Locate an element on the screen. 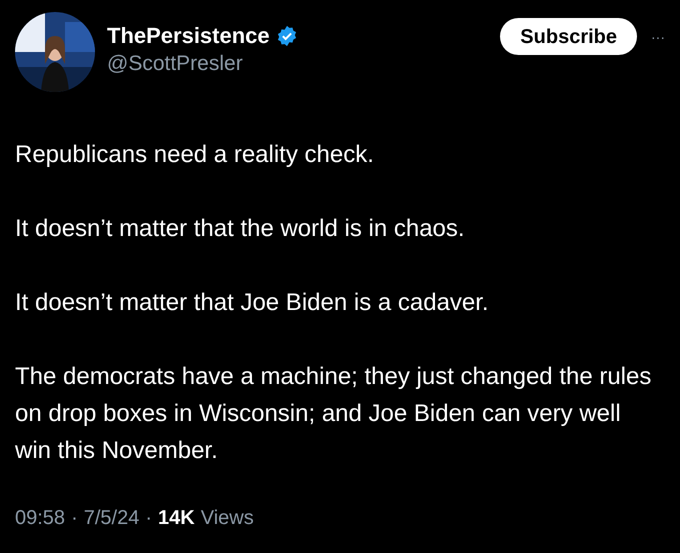 The height and width of the screenshot is (553, 680). tweet-time: 09:58 is located at coordinates (40, 518).